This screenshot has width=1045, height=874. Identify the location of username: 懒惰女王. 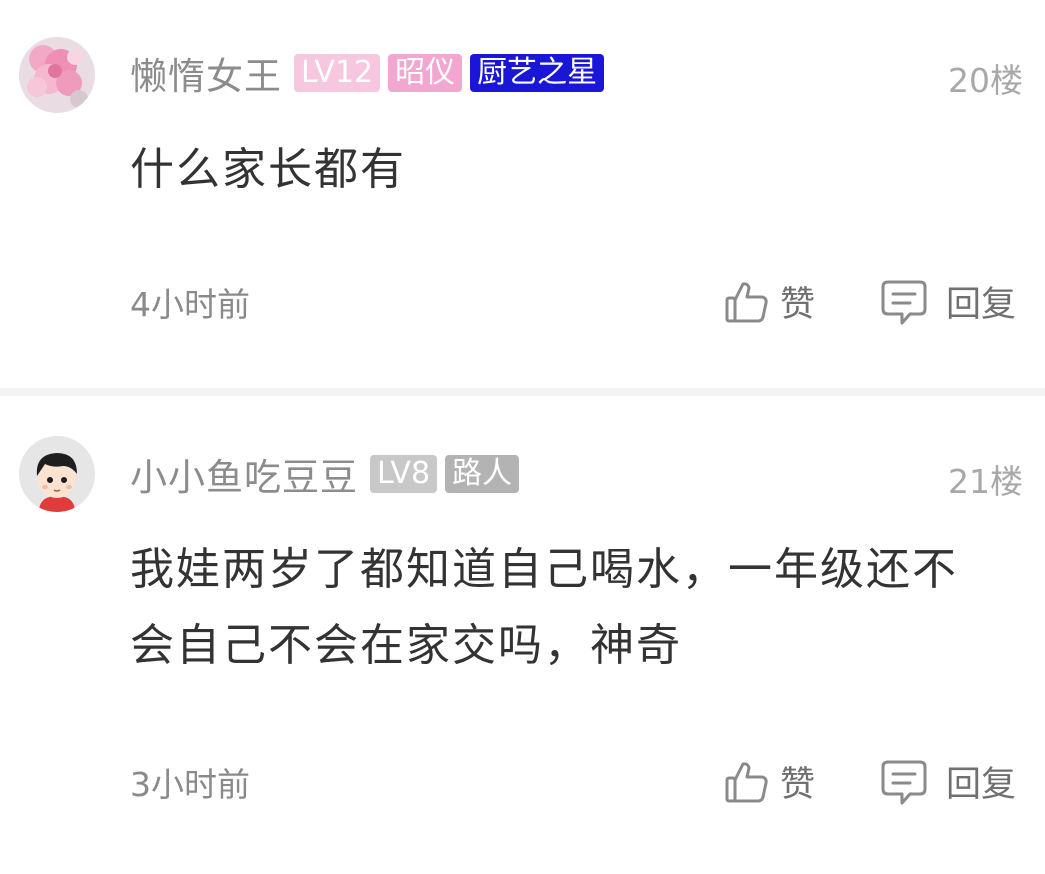
(206, 73).